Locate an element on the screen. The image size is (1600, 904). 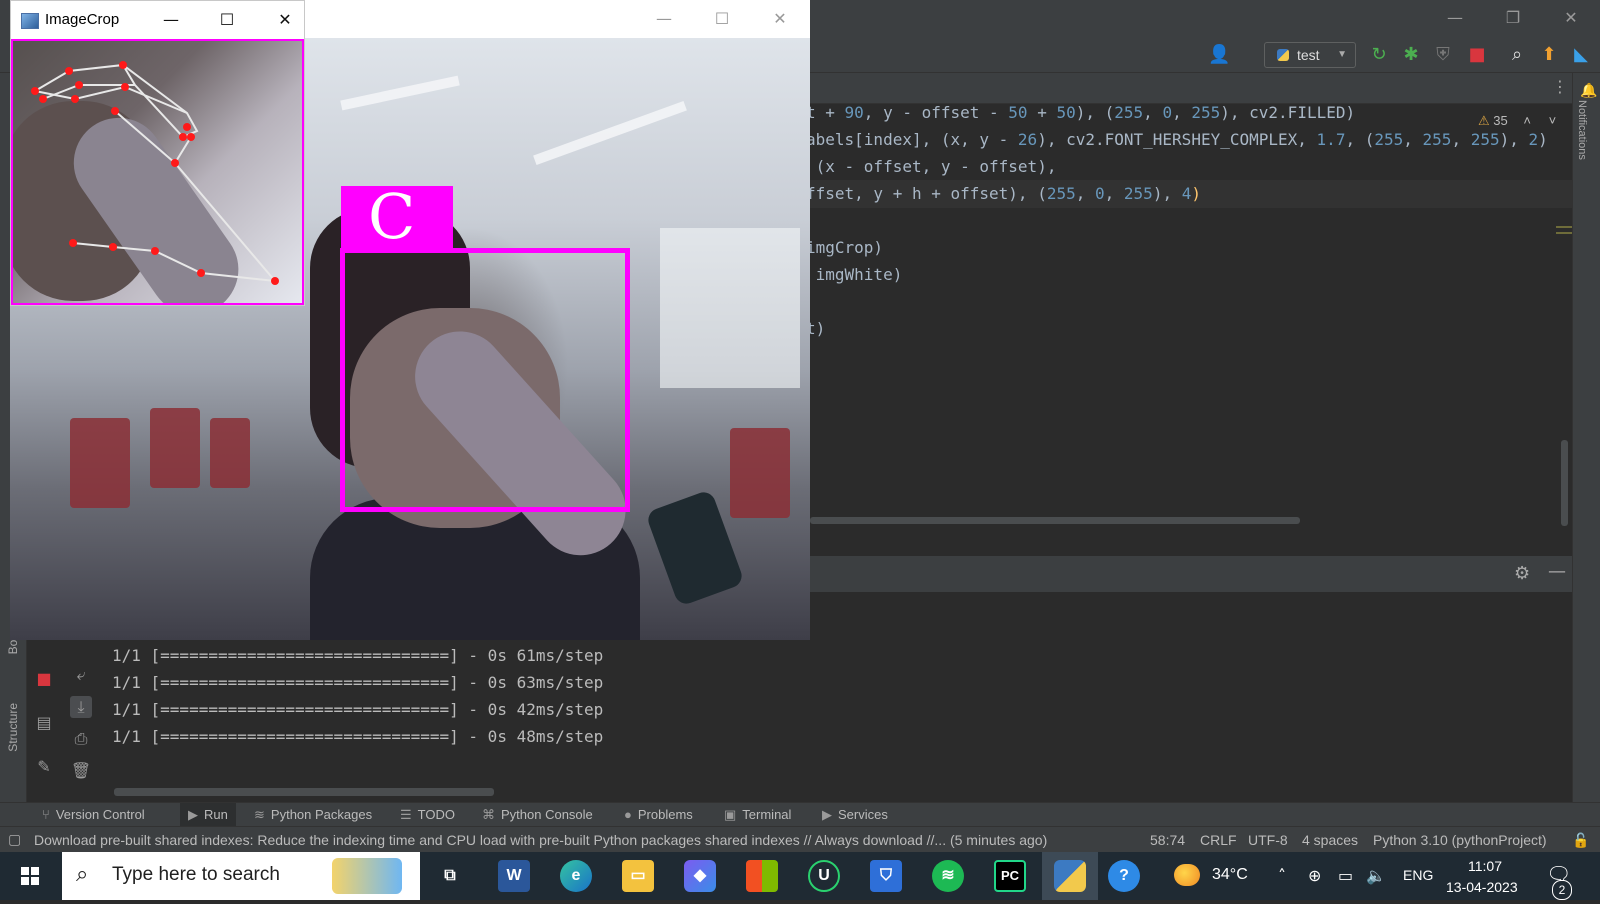
code-line: imgWhite) is located at coordinates (854, 275).